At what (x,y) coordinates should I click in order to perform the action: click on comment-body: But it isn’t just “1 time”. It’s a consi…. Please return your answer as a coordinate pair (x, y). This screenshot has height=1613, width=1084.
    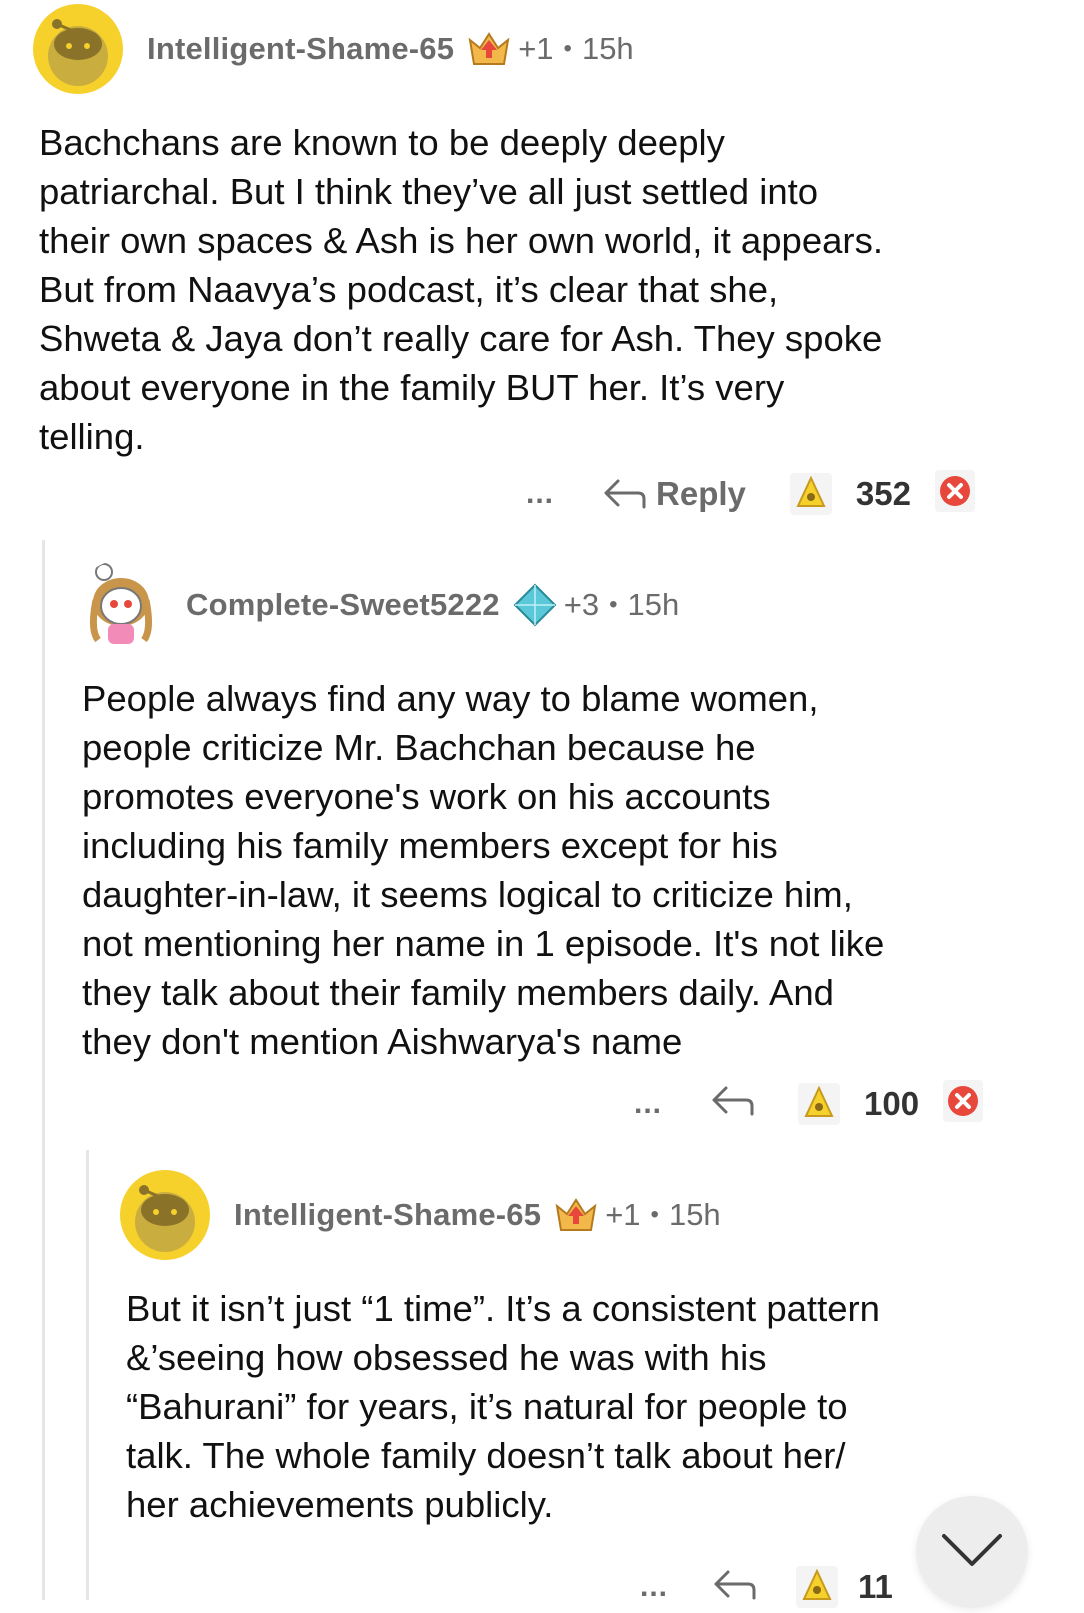
    Looking at the image, I should click on (503, 1406).